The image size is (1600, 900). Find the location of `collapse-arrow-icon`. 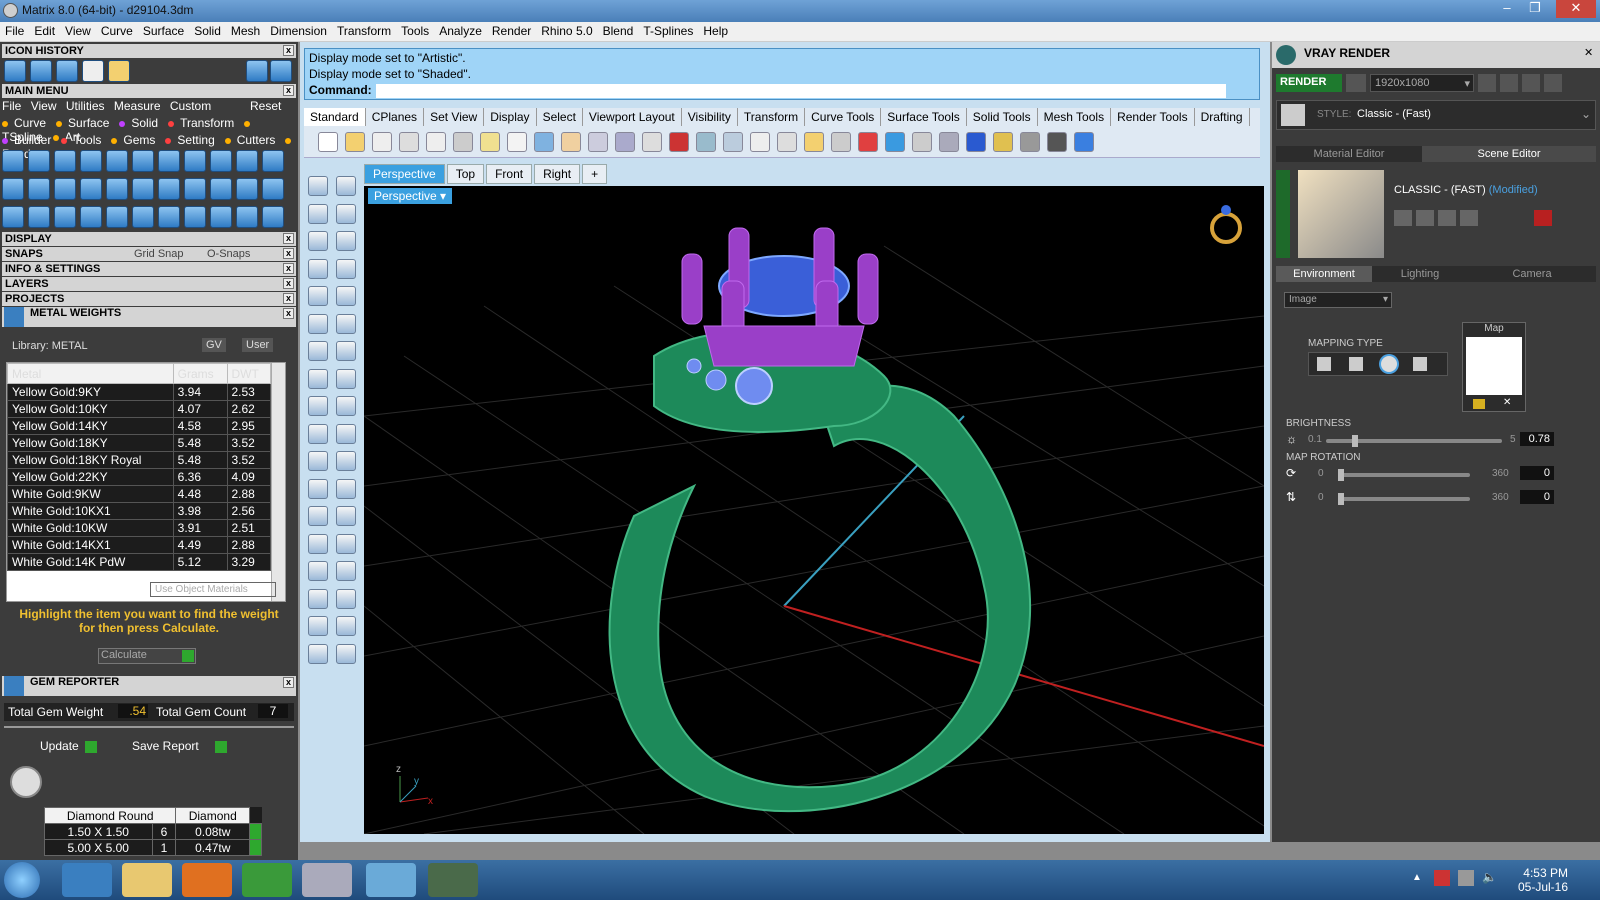

collapse-arrow-icon is located at coordinates (1283, 214).